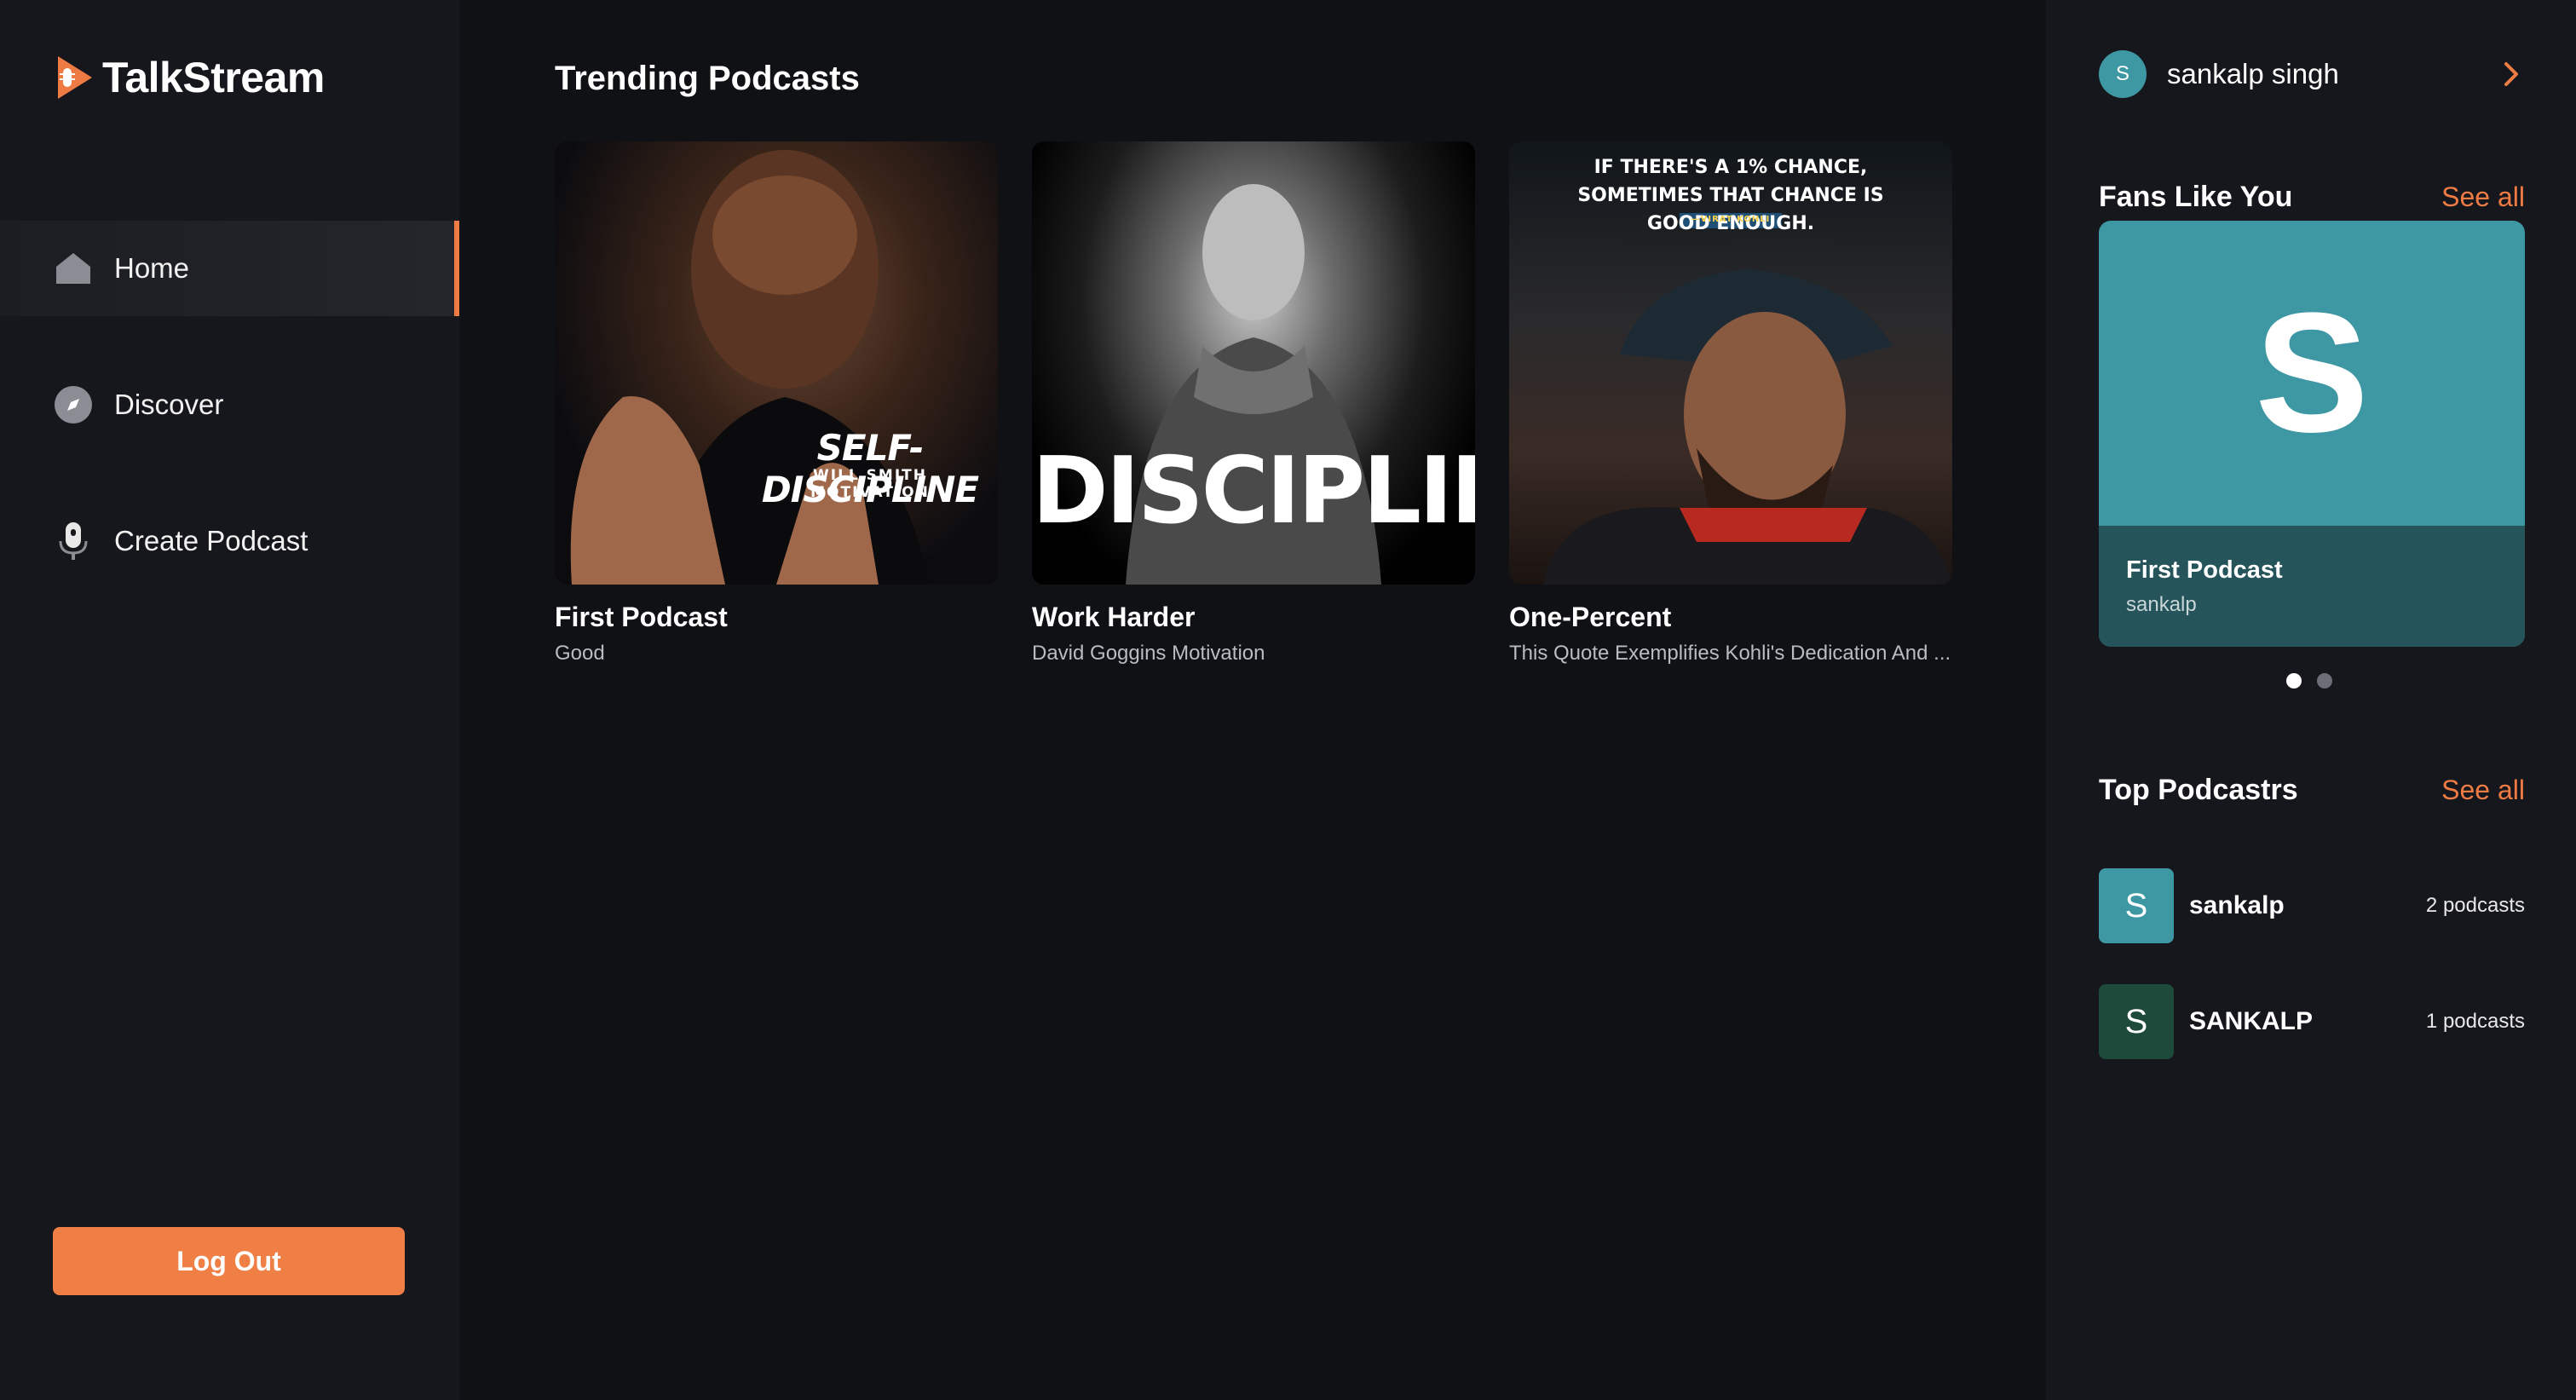  I want to click on podcast-count: 2 podcasts, so click(2475, 905).